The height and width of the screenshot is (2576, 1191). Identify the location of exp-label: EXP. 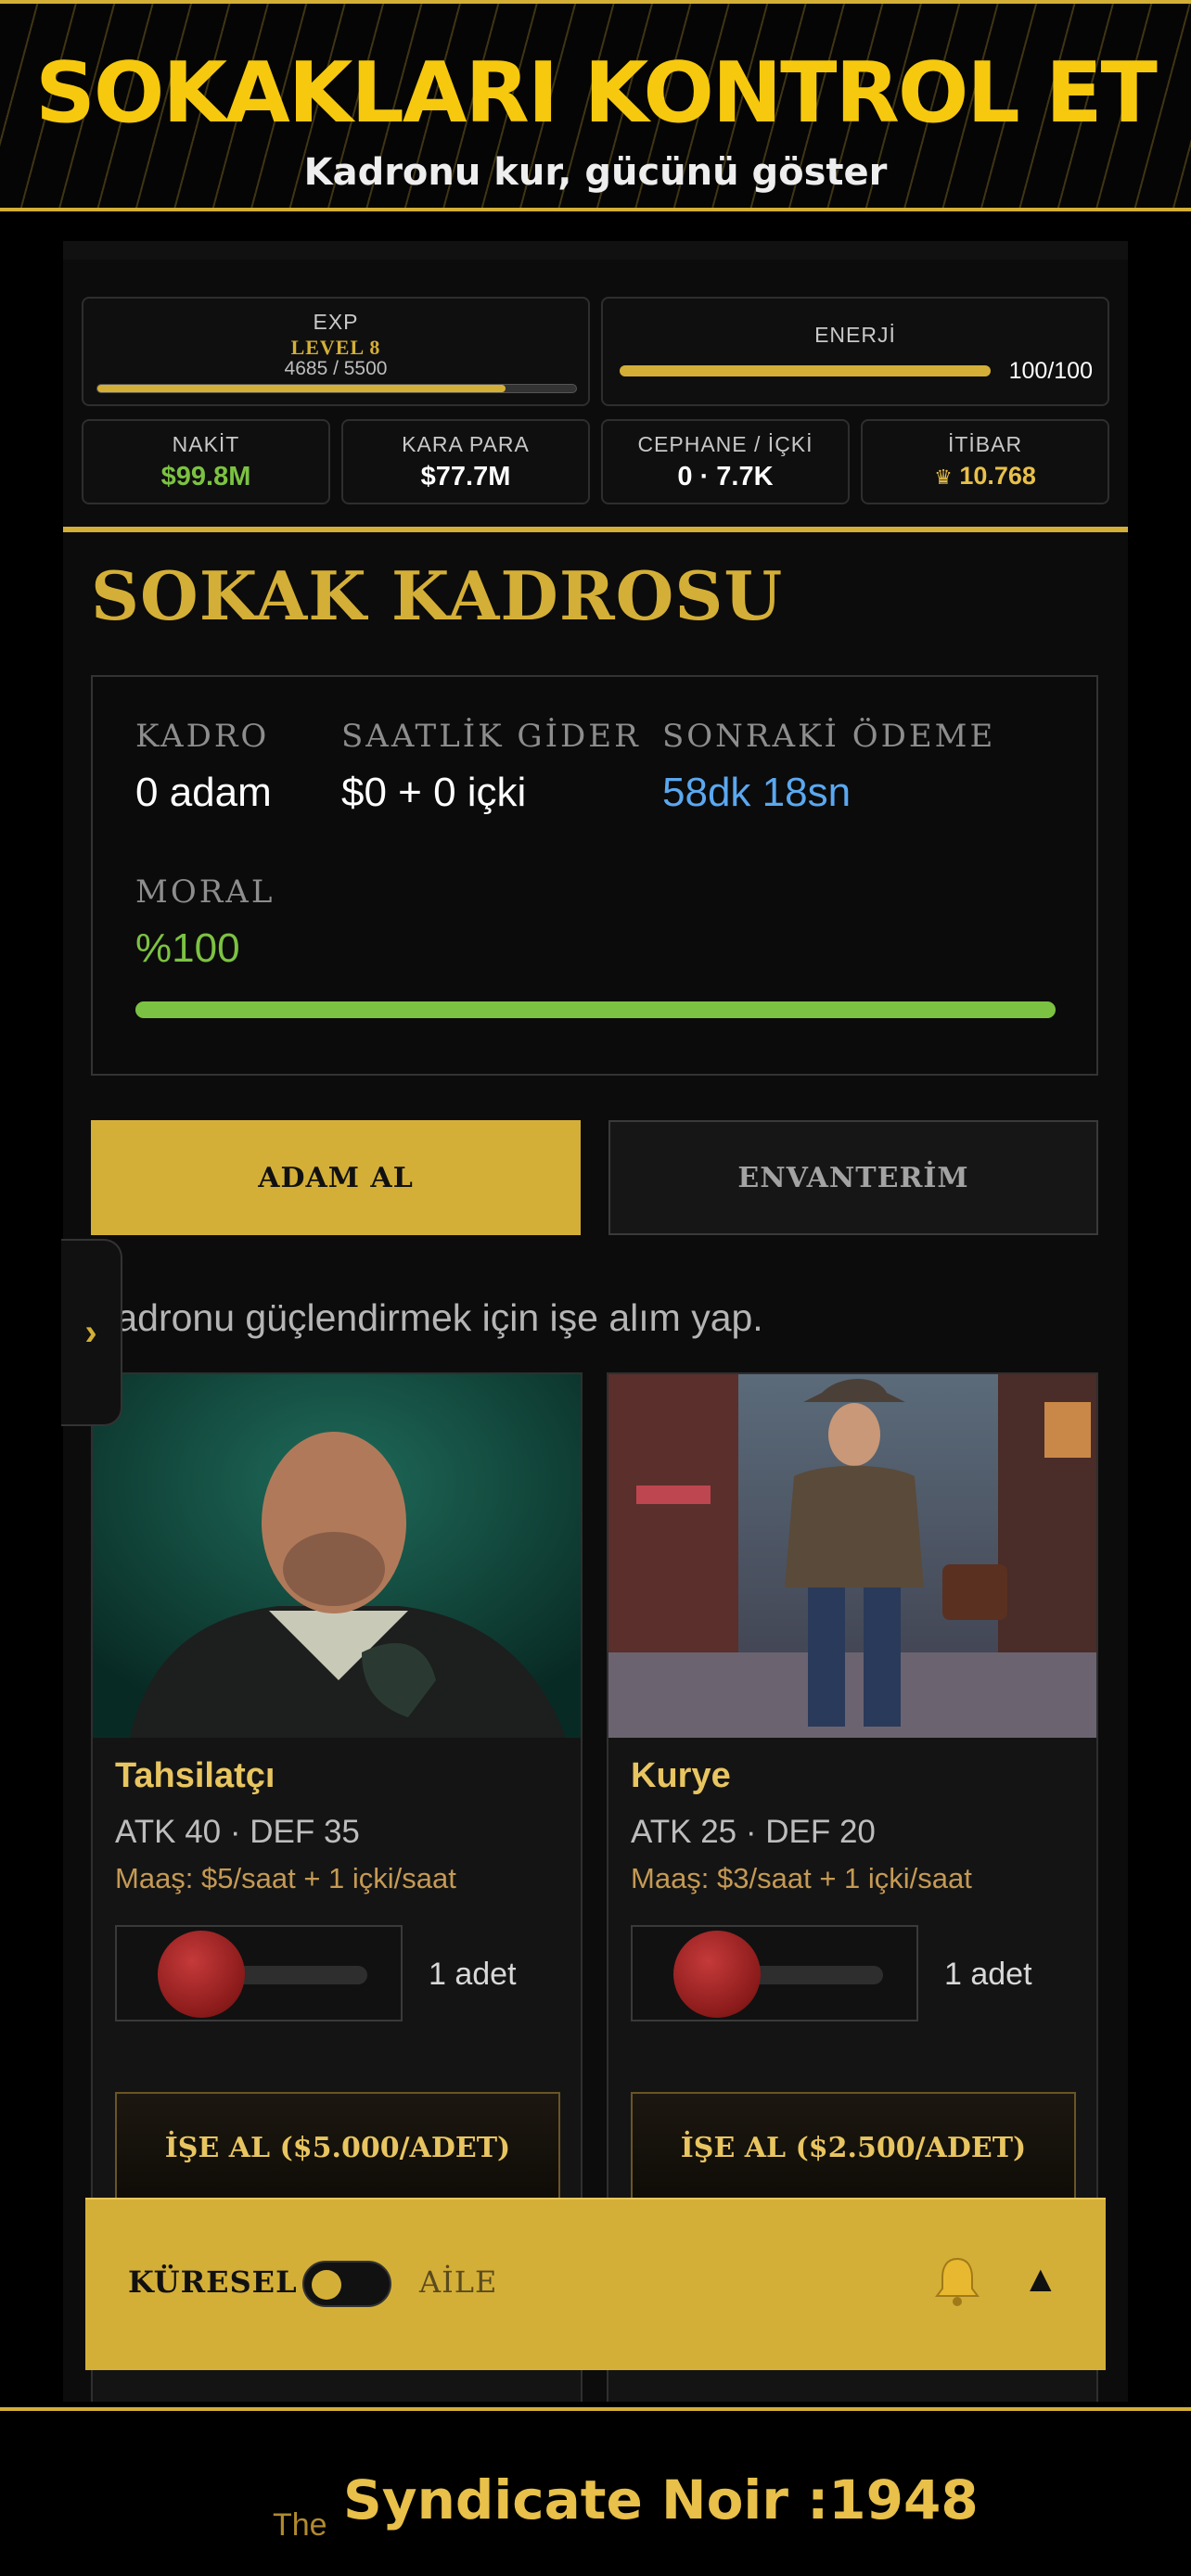
(336, 322).